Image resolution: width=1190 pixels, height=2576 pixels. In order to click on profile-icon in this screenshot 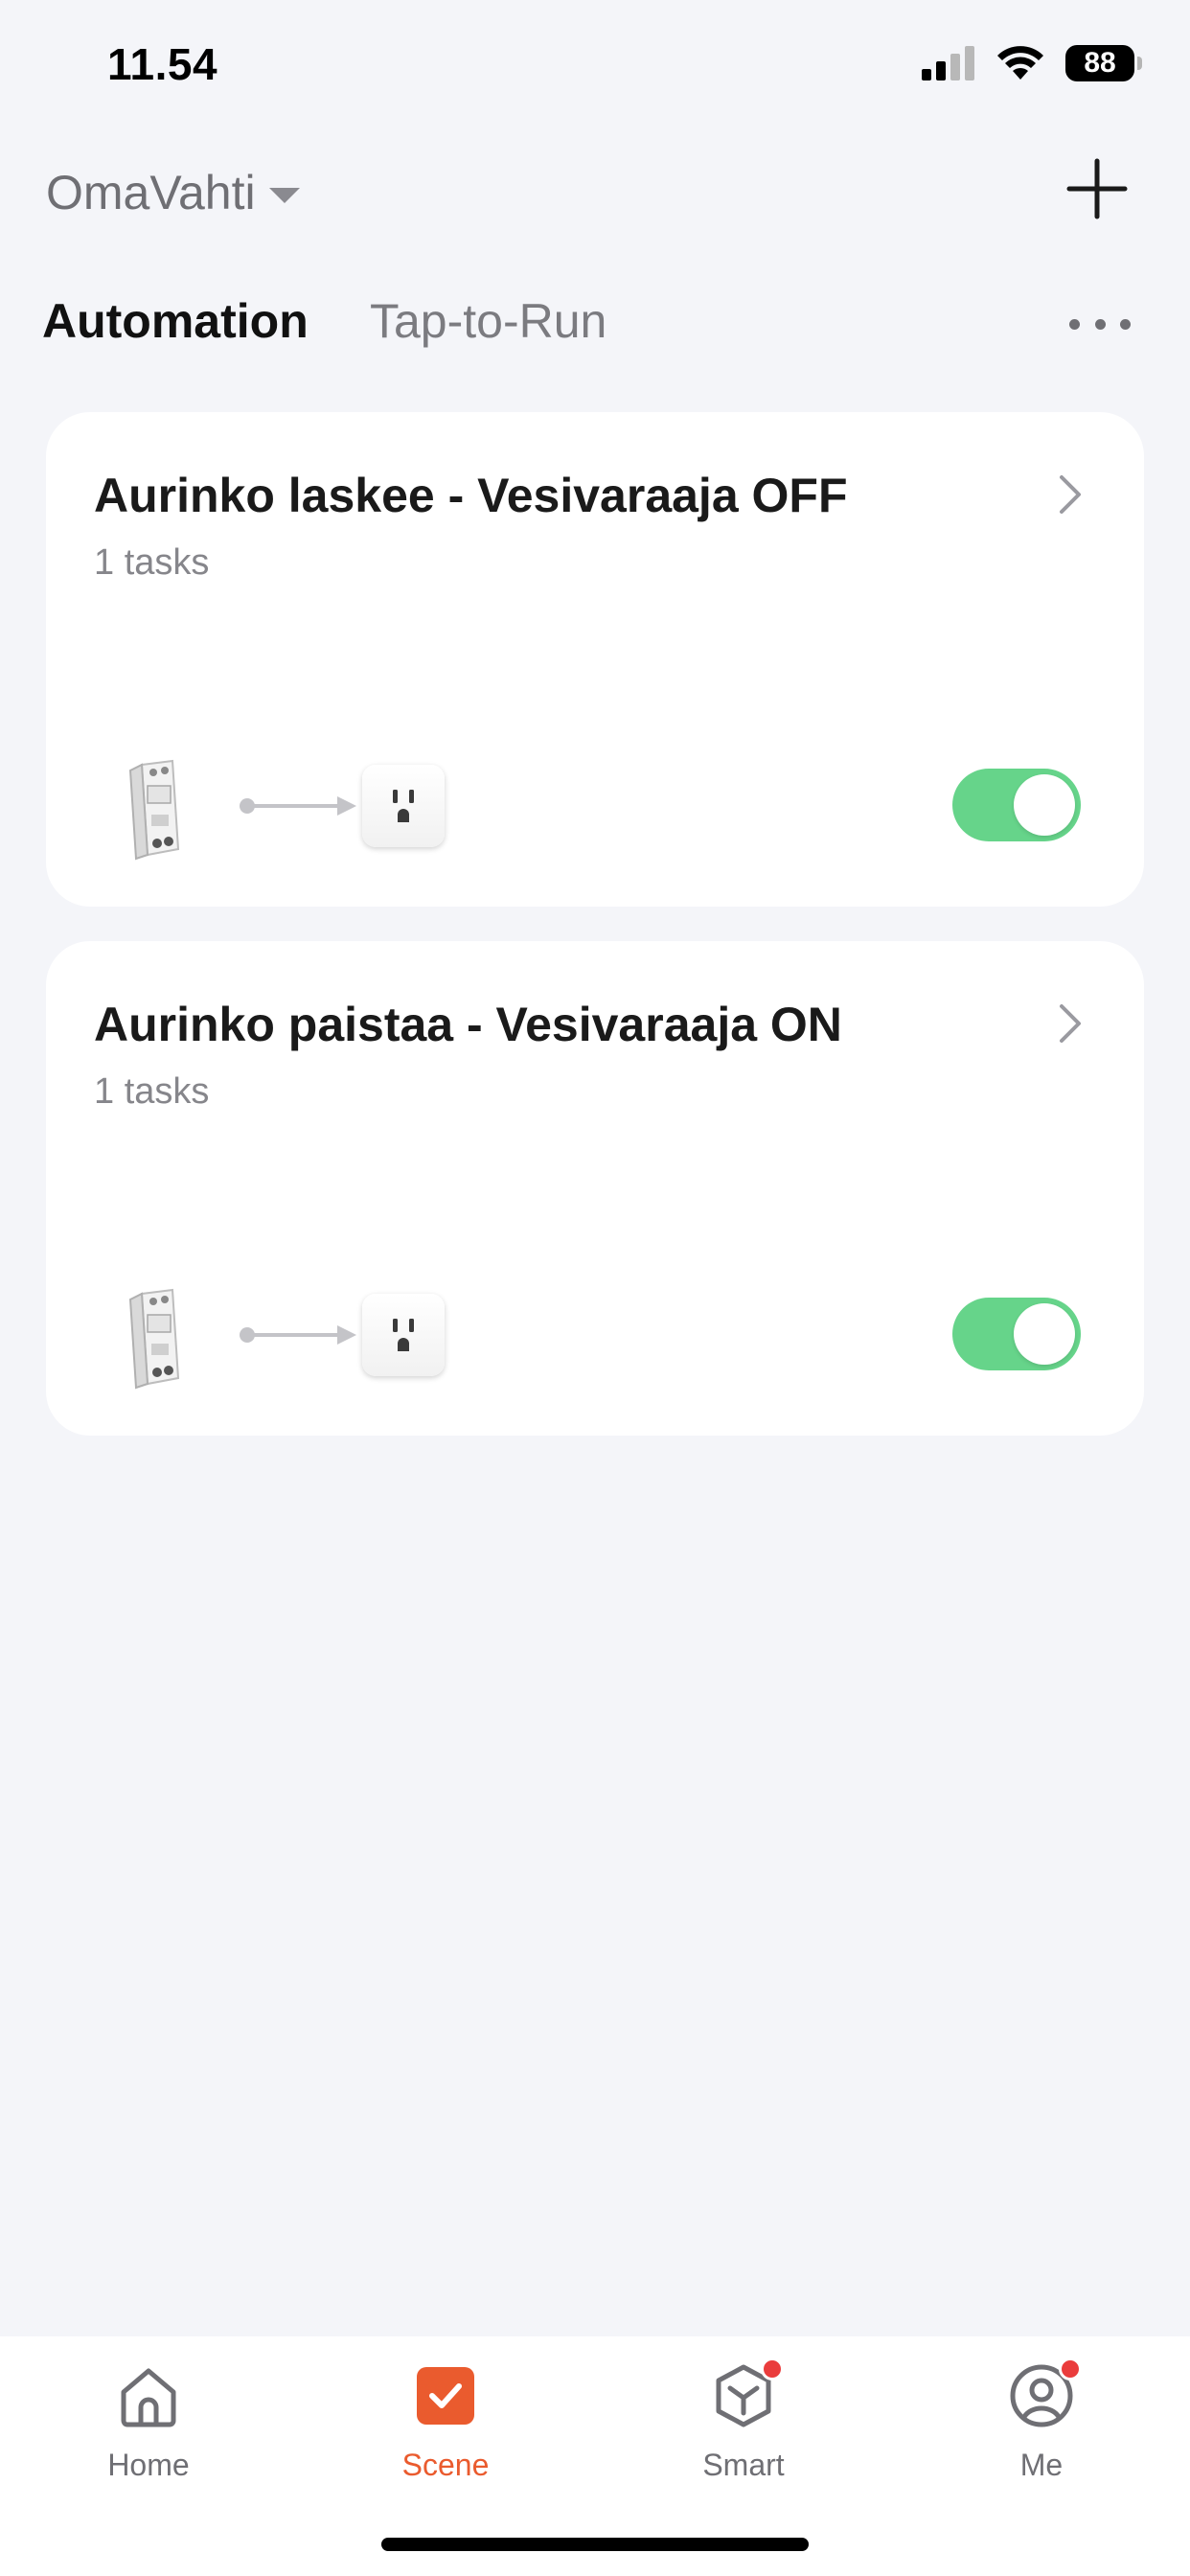, I will do `click(1043, 2395)`.